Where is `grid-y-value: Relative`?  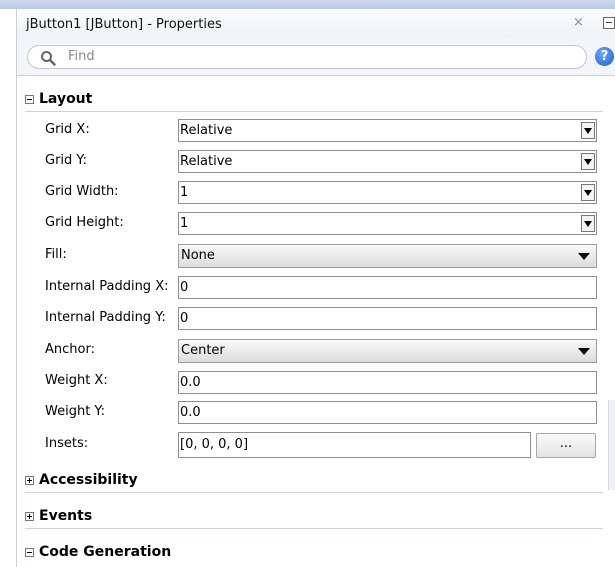 grid-y-value: Relative is located at coordinates (206, 161).